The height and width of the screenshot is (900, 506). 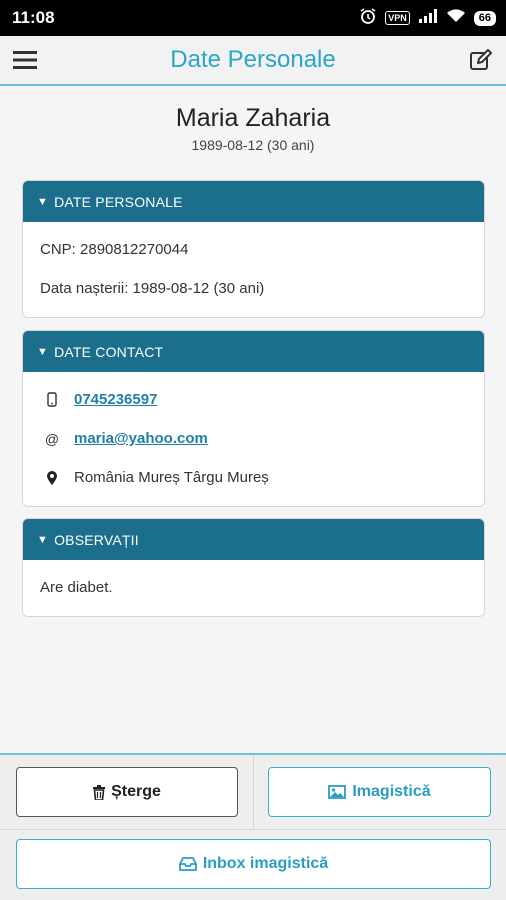 What do you see at coordinates (456, 18) in the screenshot?
I see `wifi-icon` at bounding box center [456, 18].